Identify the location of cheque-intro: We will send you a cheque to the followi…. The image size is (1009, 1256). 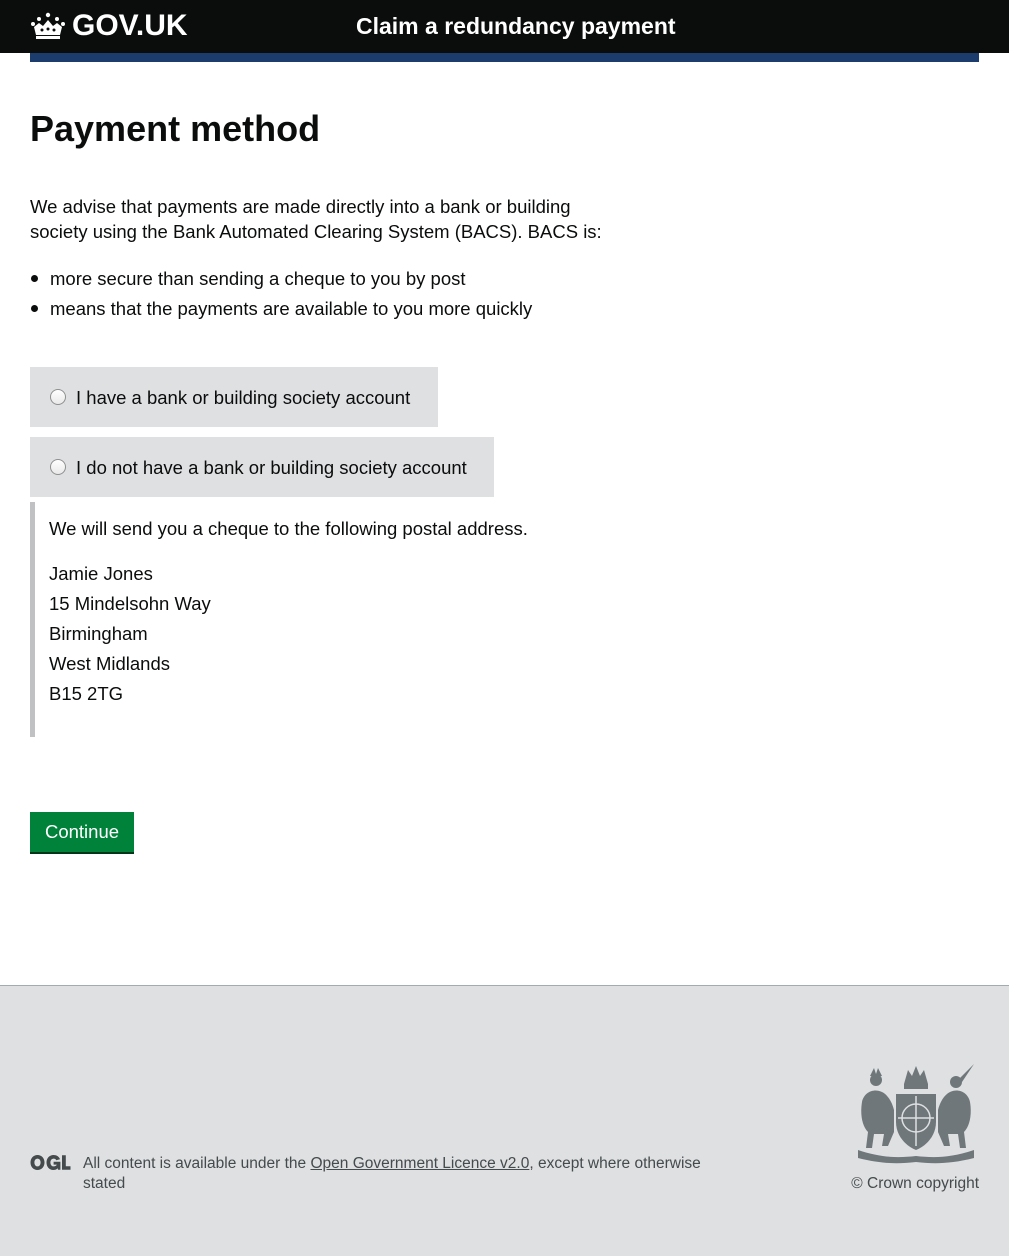
(288, 528).